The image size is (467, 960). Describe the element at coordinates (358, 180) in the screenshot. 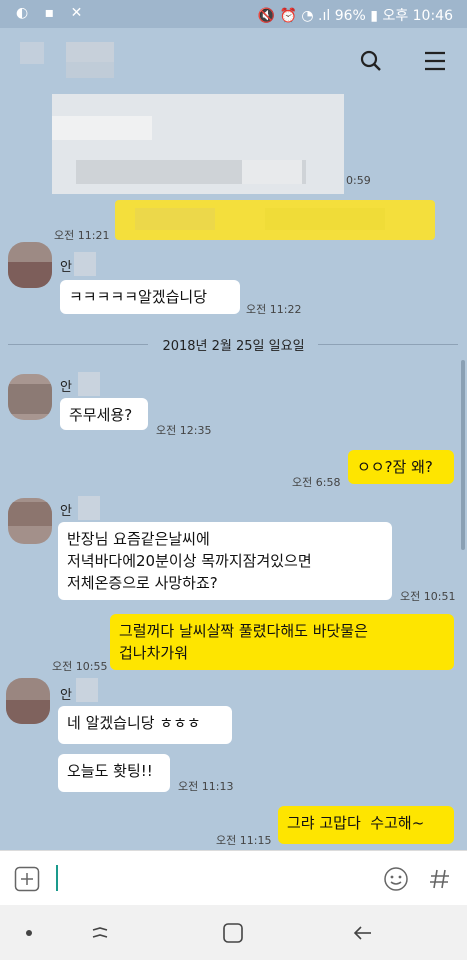

I see `message-time: 0:59` at that location.